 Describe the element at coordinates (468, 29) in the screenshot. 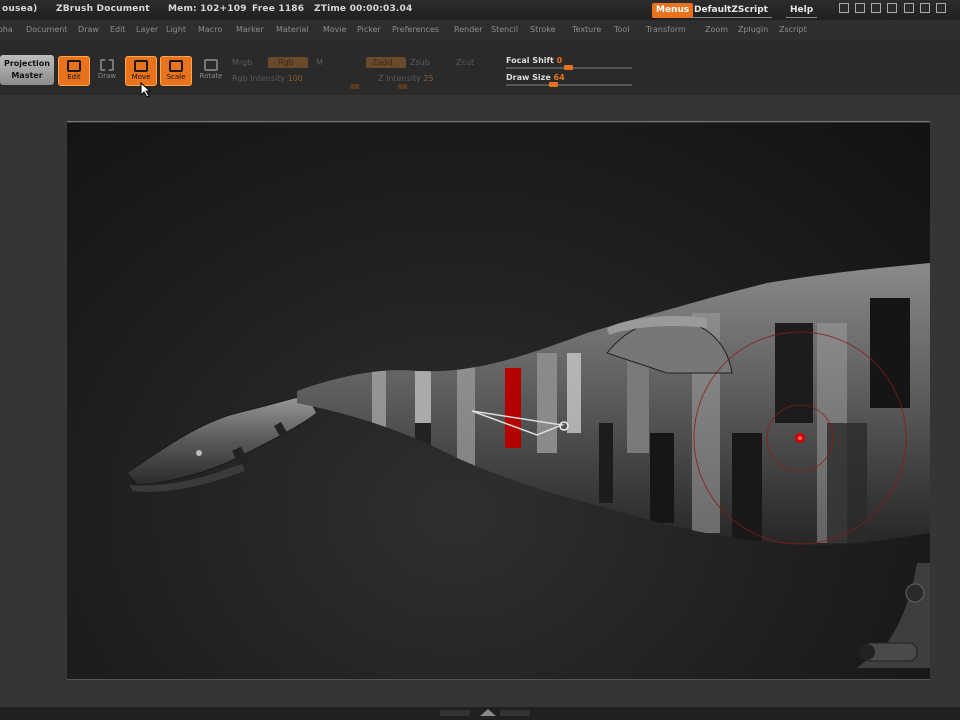

I see `menu-item-render: Render` at that location.